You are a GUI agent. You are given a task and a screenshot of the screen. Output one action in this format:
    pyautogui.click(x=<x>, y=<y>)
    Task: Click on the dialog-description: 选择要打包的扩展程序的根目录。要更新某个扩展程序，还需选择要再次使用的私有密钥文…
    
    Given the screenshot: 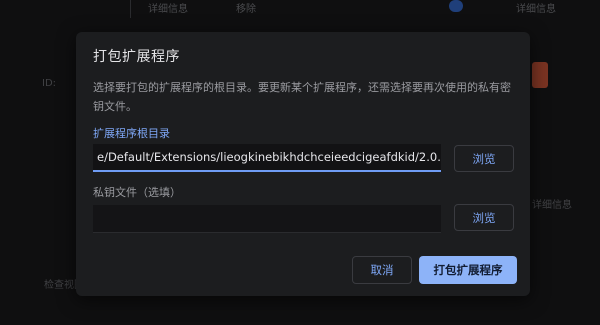 What is the action you would take?
    pyautogui.click(x=302, y=97)
    